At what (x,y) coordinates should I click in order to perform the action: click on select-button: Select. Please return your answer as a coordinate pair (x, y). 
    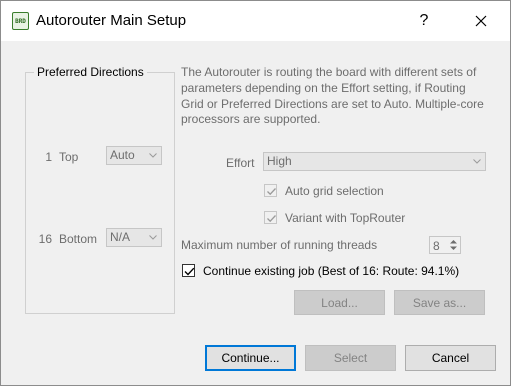
    Looking at the image, I should click on (350, 358).